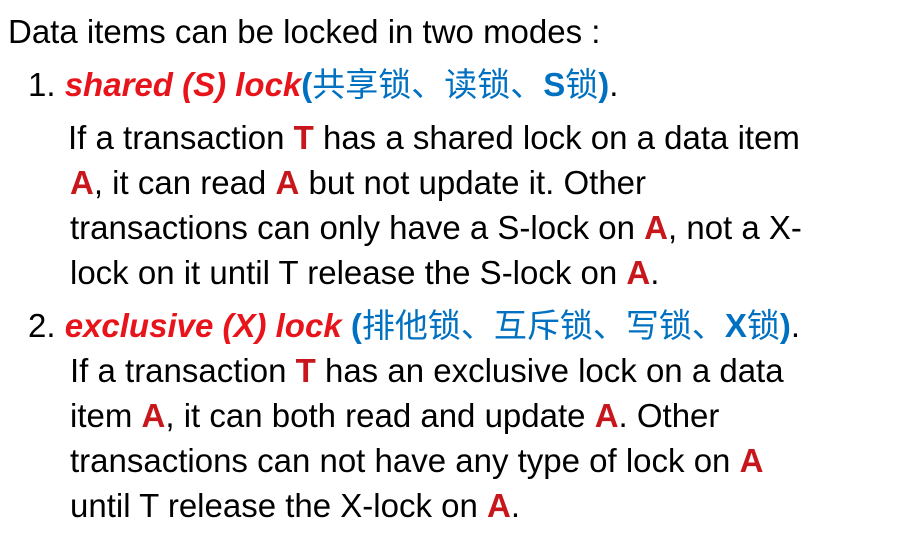 The height and width of the screenshot is (533, 914). I want to click on mode-1-heading: 1. shared (S) lock(共享锁、读锁、S锁)., so click(323, 85).